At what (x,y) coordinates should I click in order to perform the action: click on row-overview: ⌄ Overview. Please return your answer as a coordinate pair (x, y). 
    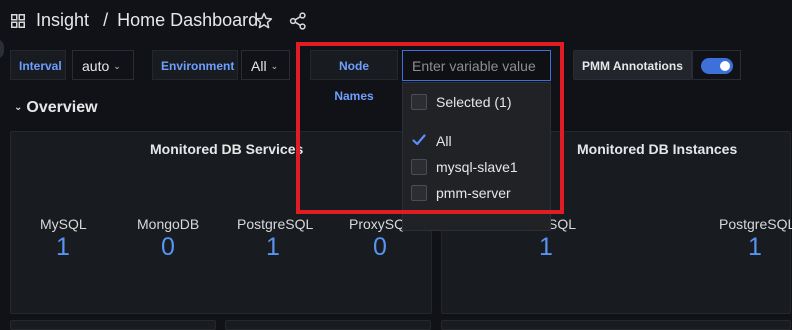
    Looking at the image, I should click on (56, 108).